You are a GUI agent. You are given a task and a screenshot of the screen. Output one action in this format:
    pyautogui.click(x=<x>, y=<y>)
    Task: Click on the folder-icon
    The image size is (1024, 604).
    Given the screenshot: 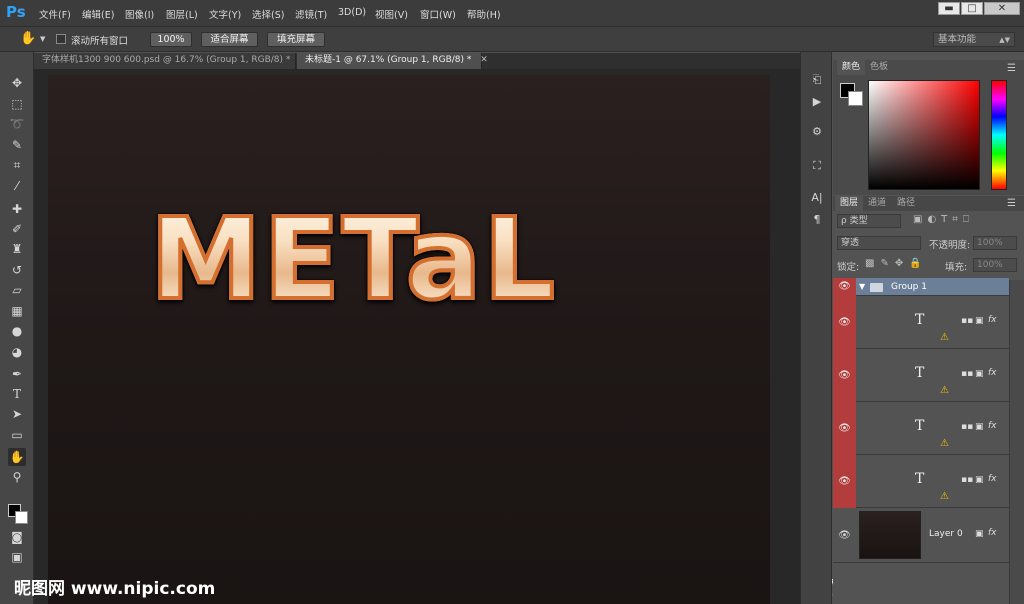 What is the action you would take?
    pyautogui.click(x=876, y=287)
    